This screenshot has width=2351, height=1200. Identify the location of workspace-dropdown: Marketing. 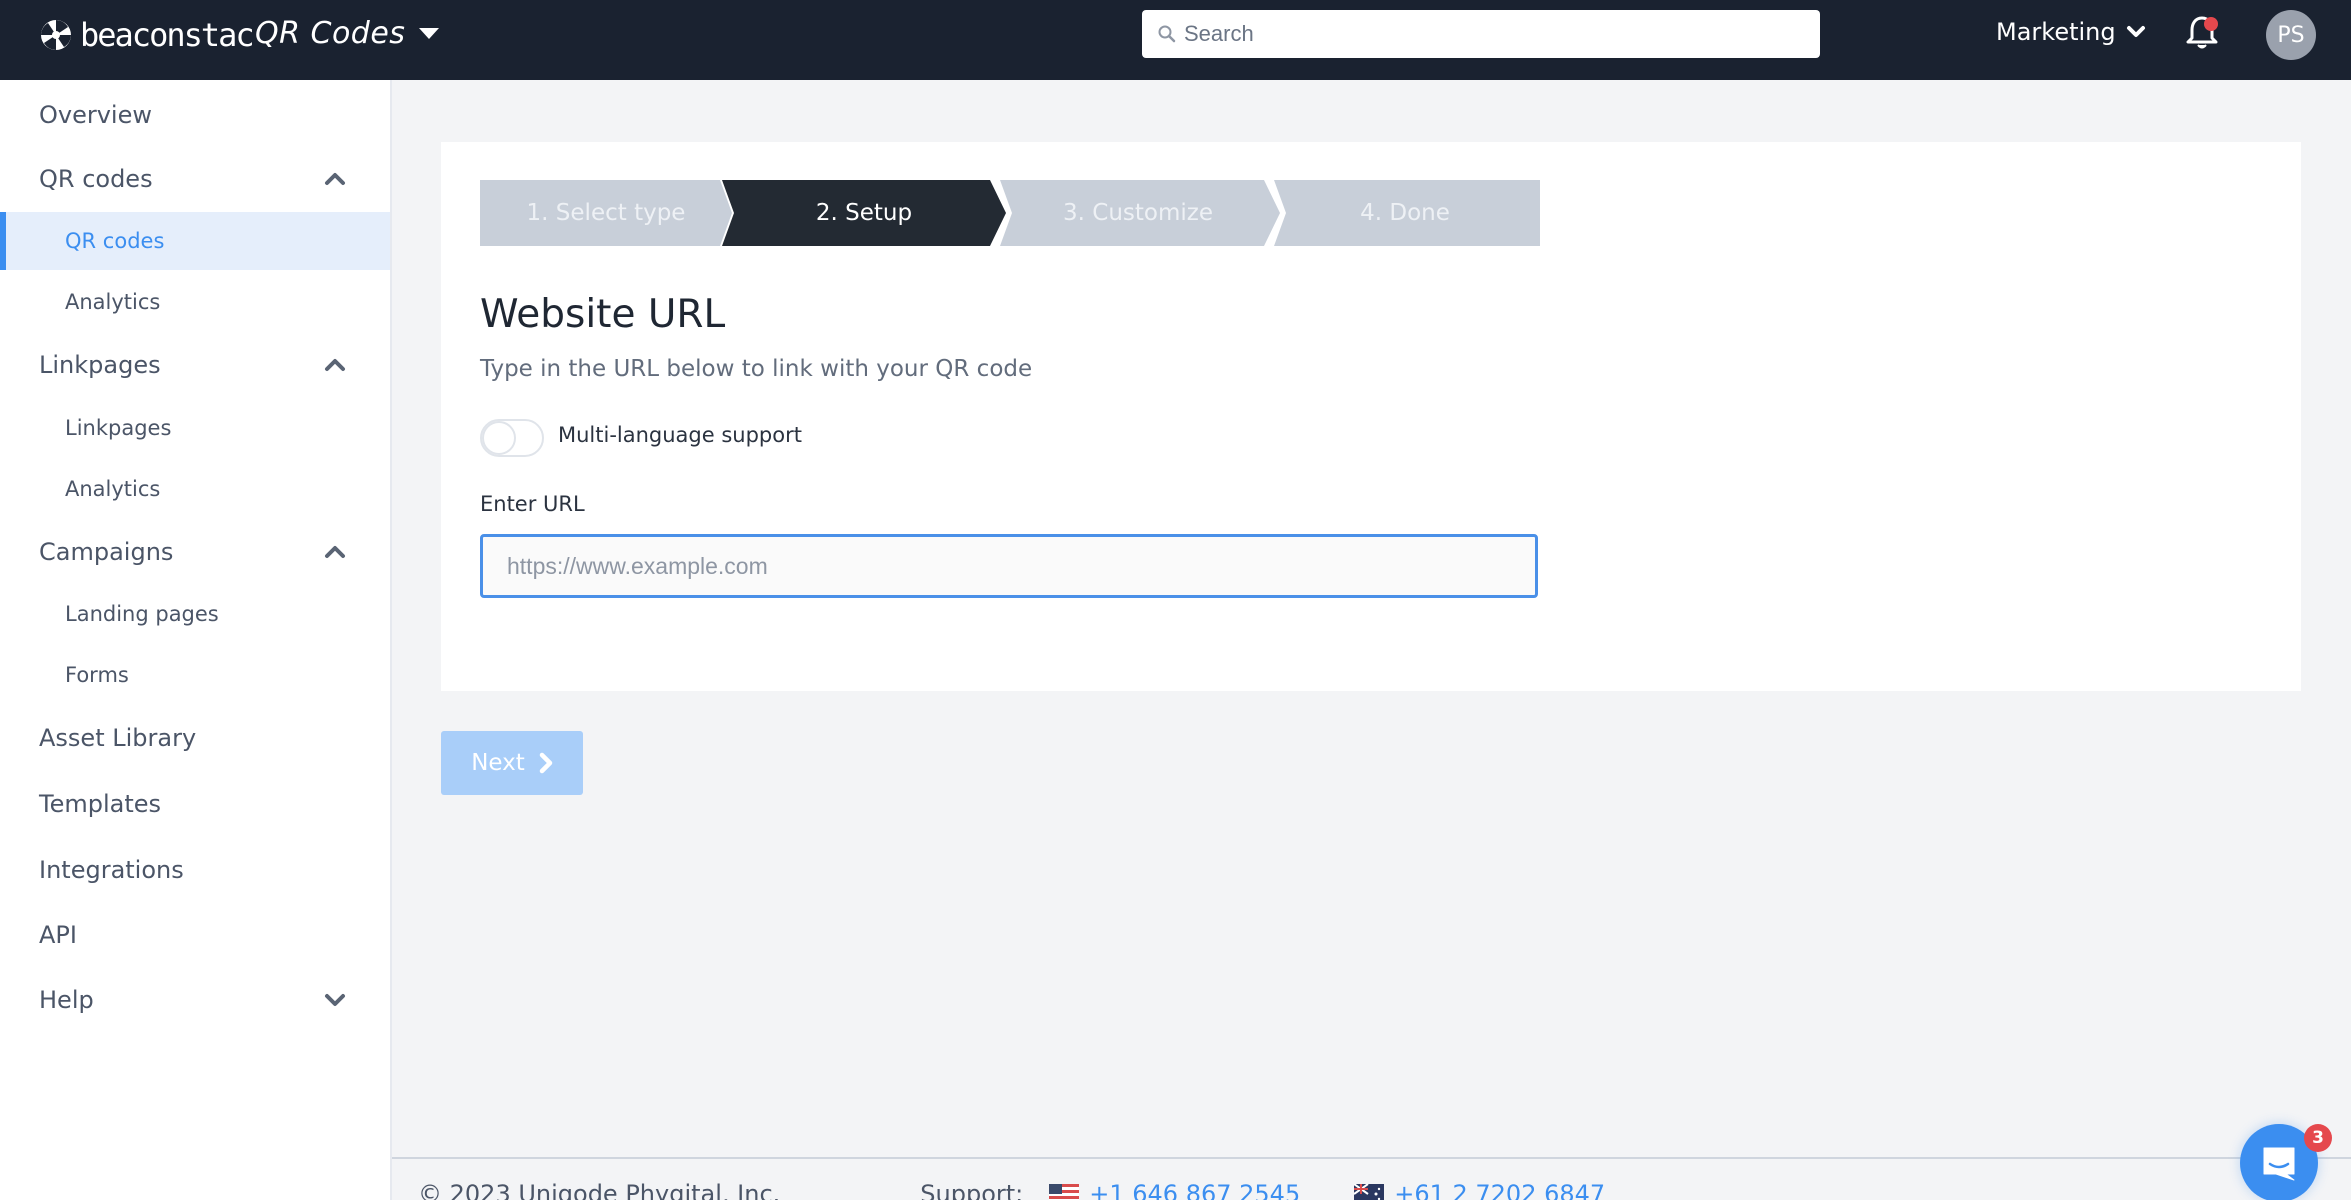
(2071, 32).